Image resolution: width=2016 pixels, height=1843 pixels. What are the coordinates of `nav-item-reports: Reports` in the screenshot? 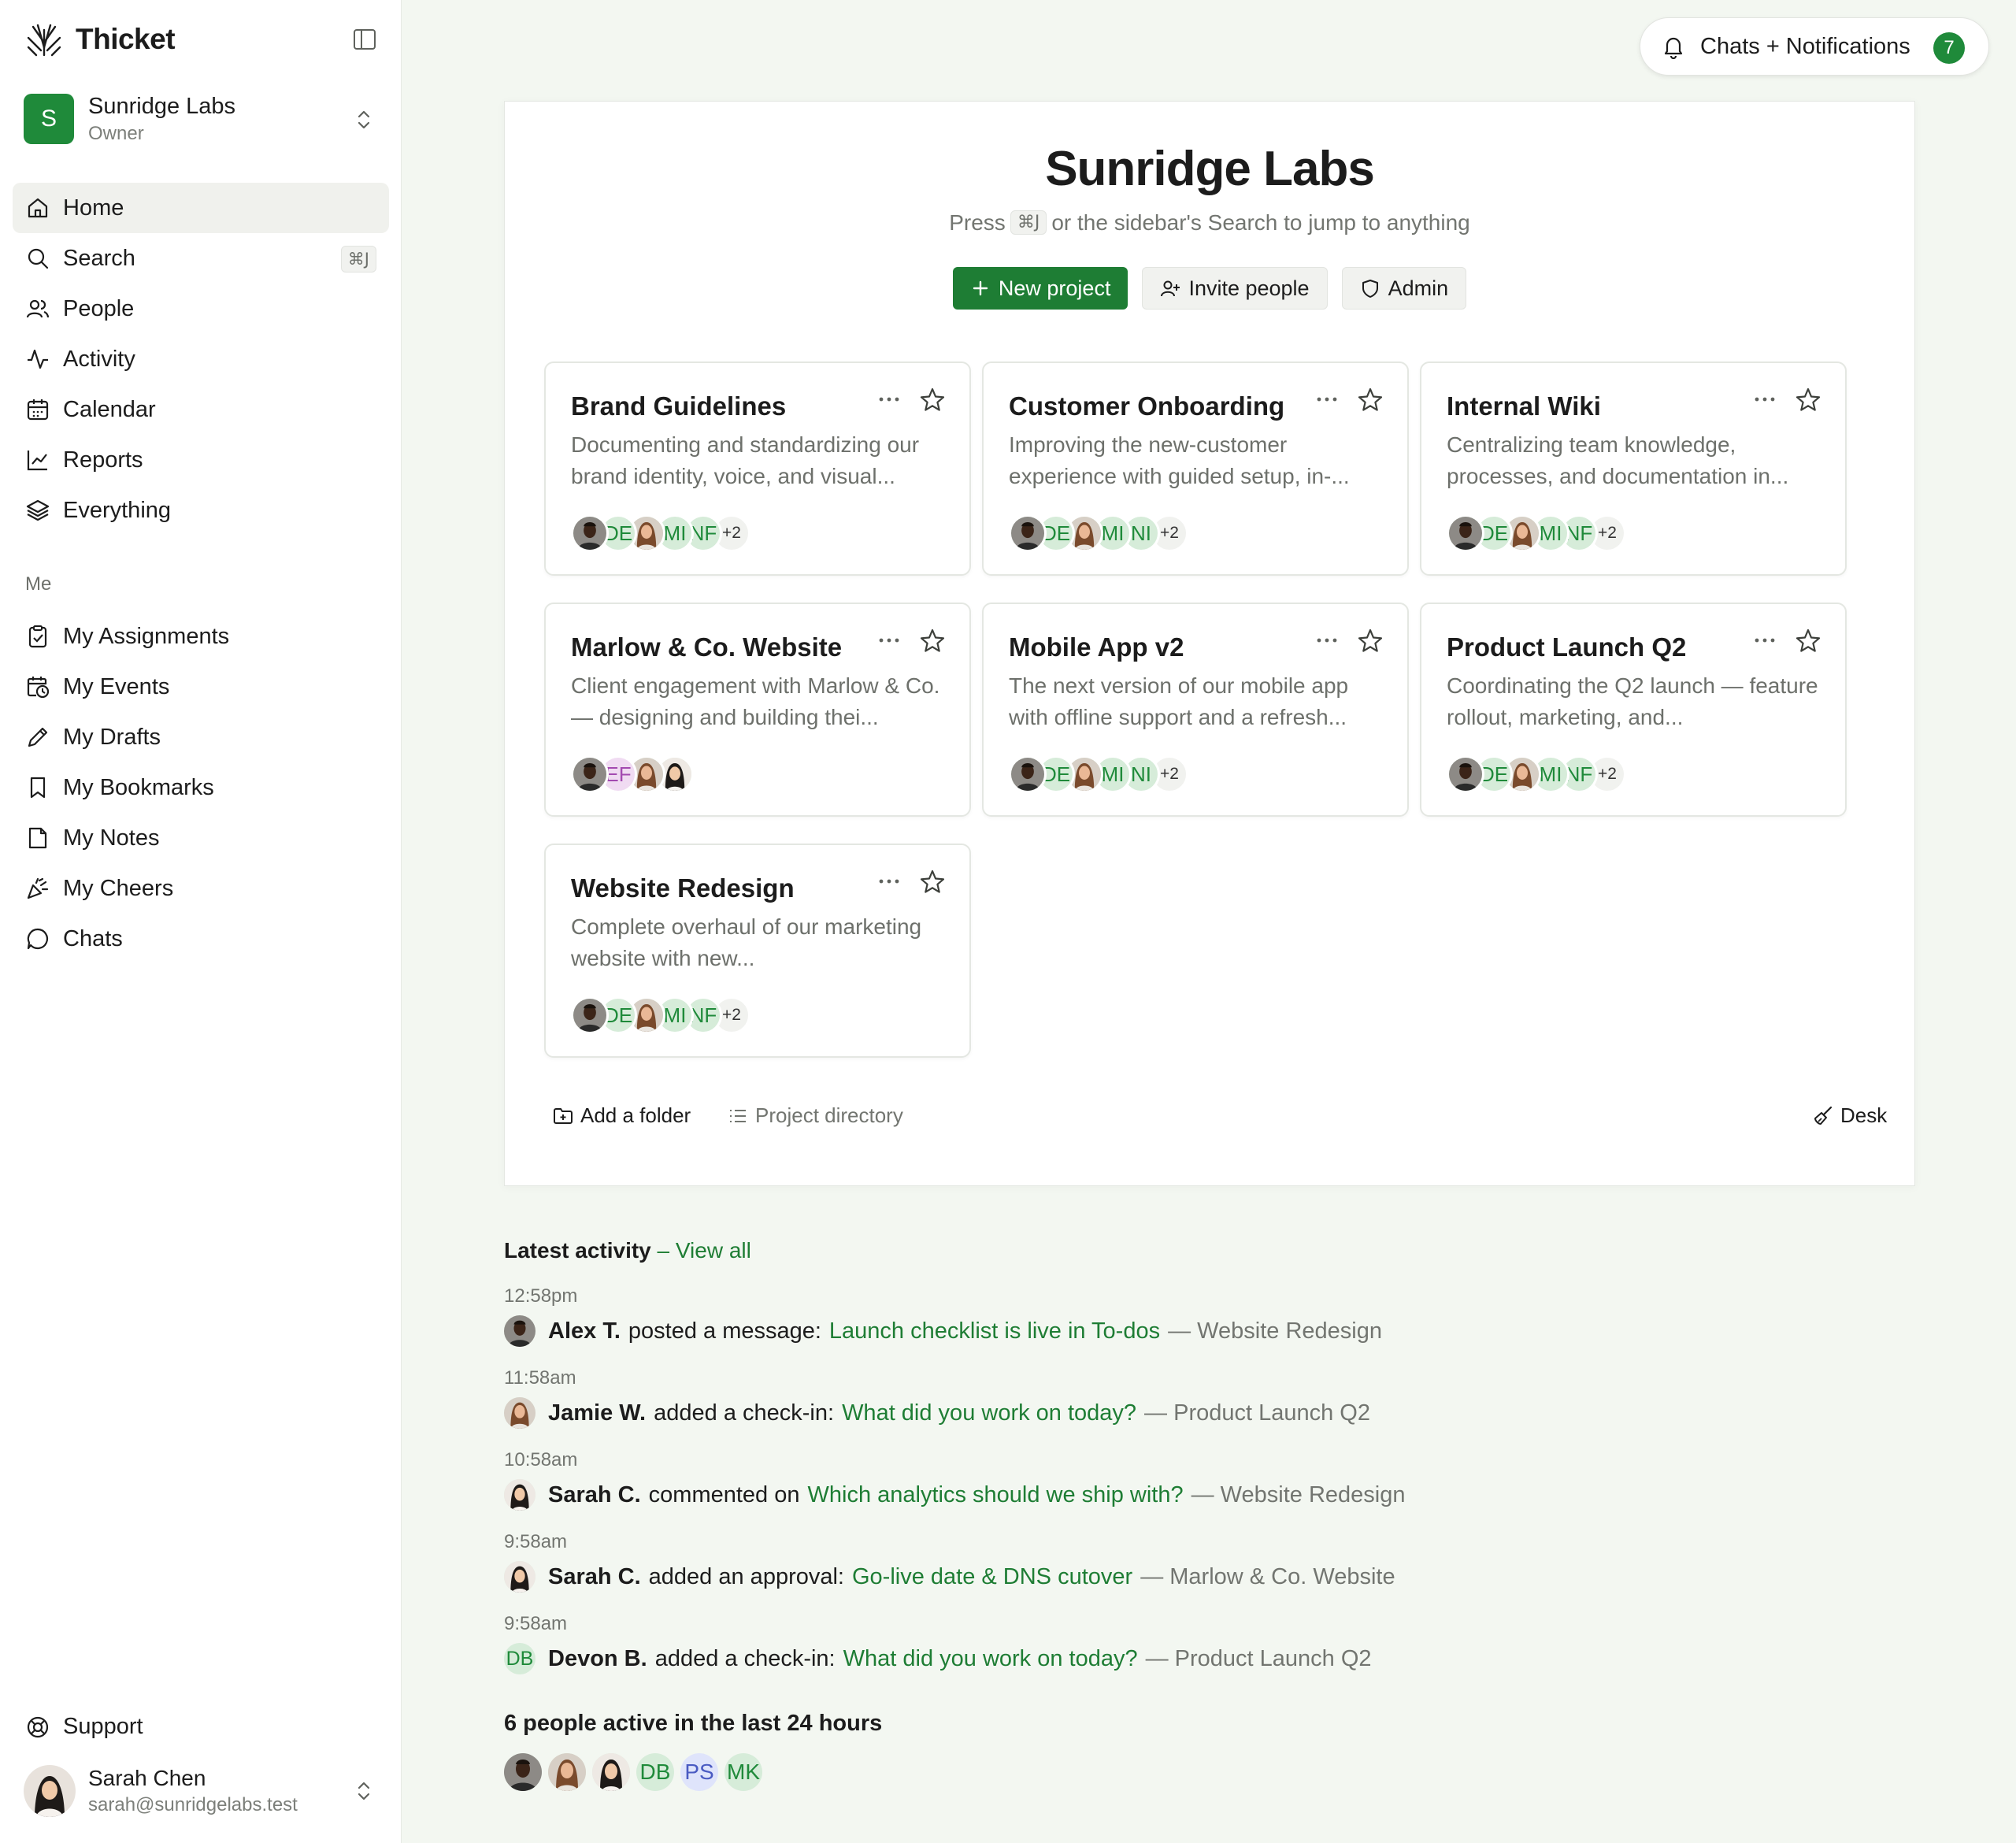 It's located at (201, 460).